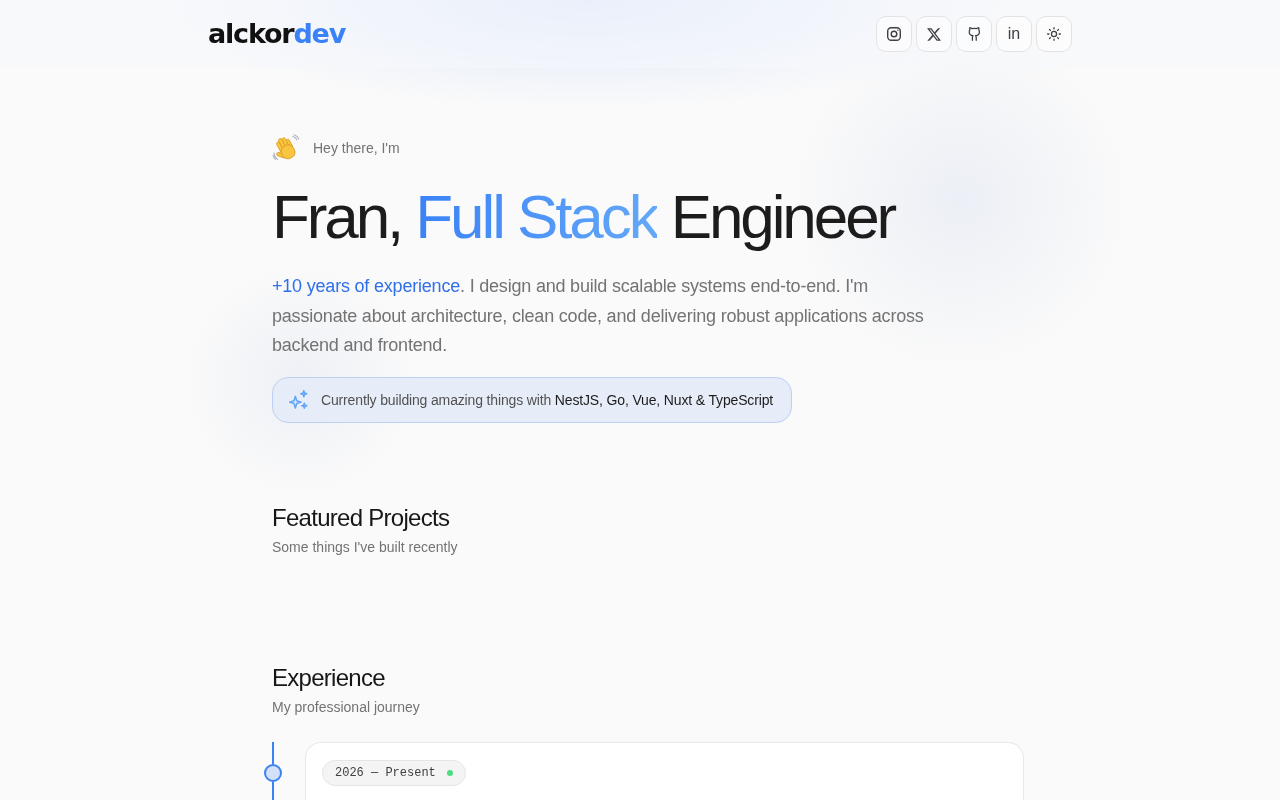 This screenshot has width=1280, height=800. What do you see at coordinates (598, 316) in the screenshot?
I see `intro-paragraph: +10 years of experience. I design and build scalable systems end-to-end. I'm passionate about architecture, clean code, and delivering robust applications across backend and frontend.` at bounding box center [598, 316].